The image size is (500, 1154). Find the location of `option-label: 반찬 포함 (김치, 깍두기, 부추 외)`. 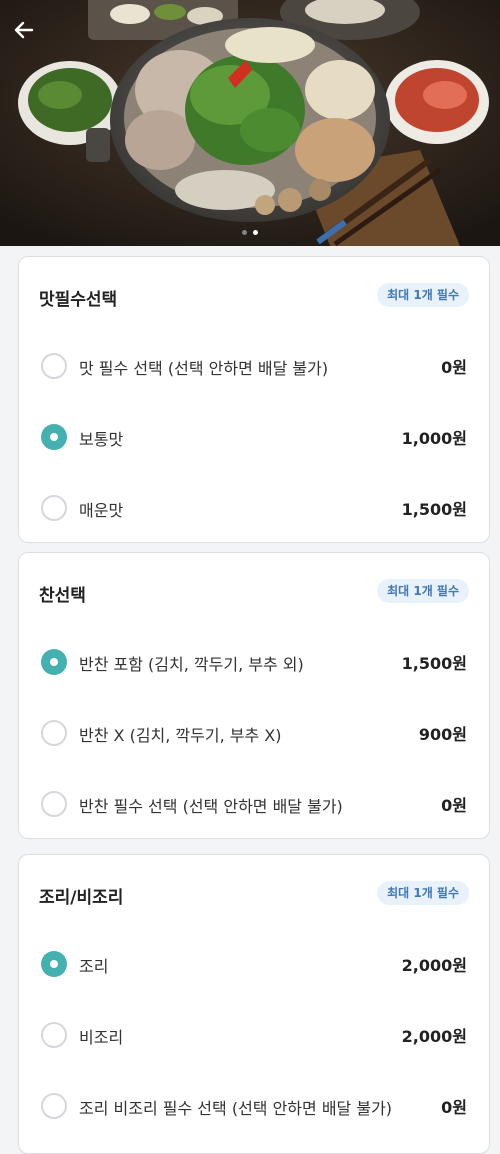

option-label: 반찬 포함 (김치, 깍두기, 부추 외) is located at coordinates (191, 664).